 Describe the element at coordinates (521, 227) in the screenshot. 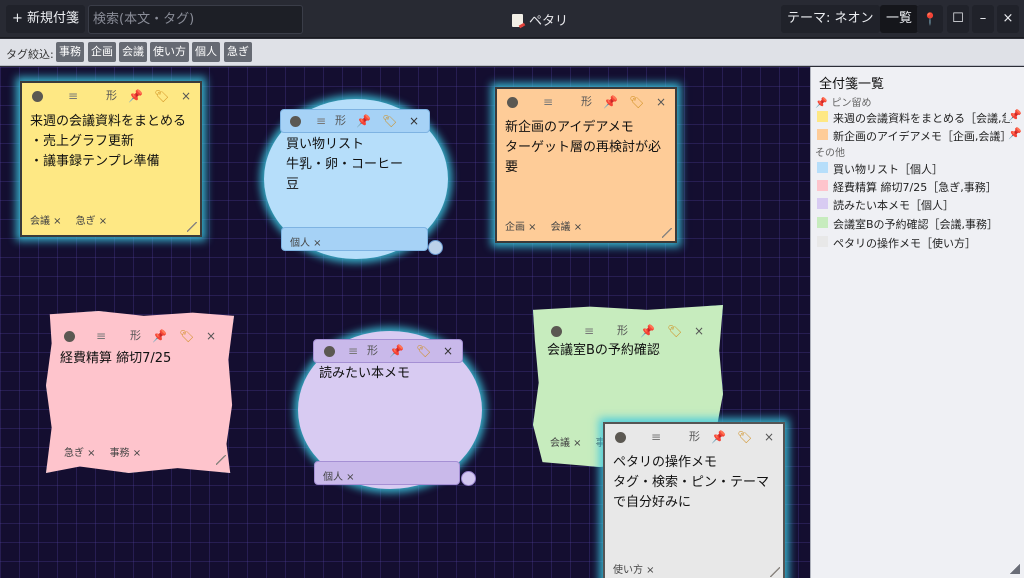

I see `note-tag: 企画 ×` at that location.